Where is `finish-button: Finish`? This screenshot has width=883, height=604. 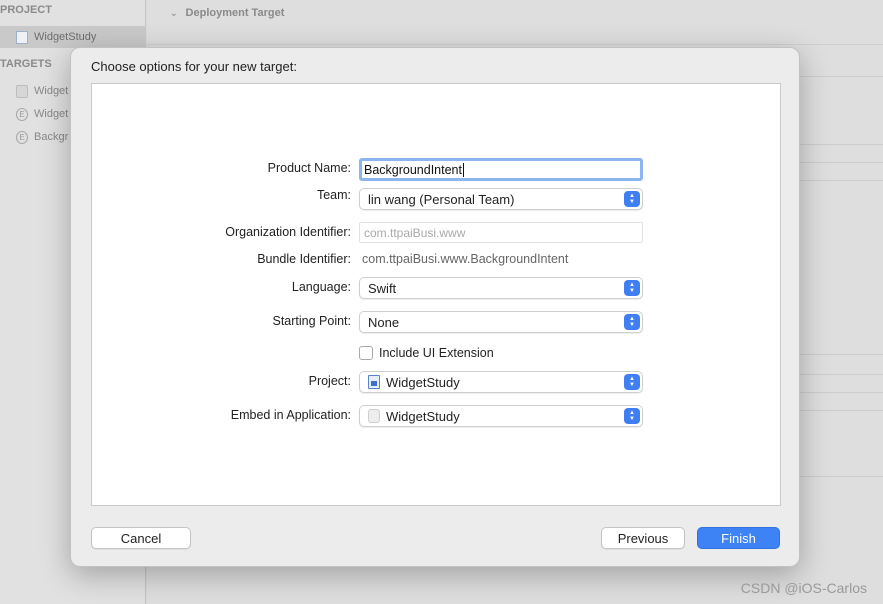 finish-button: Finish is located at coordinates (738, 538).